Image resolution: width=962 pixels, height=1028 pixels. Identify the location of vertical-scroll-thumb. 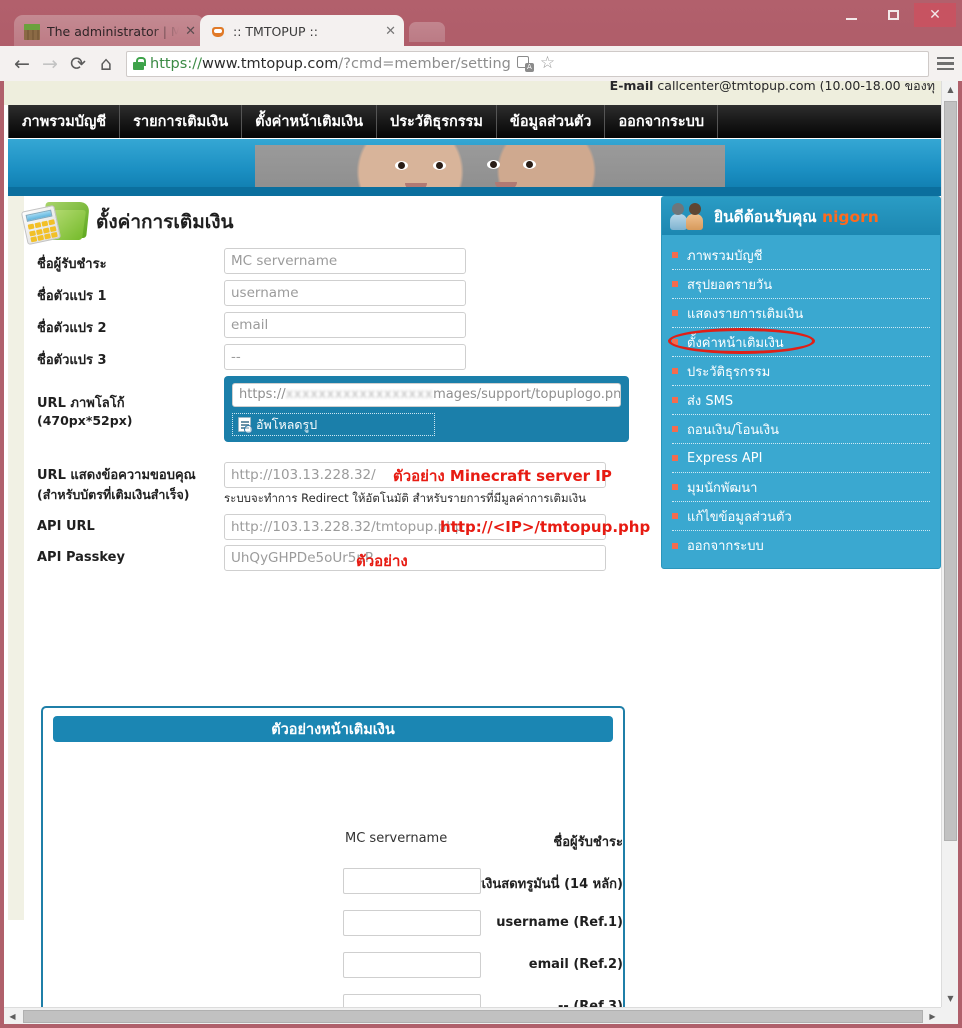
(950, 471).